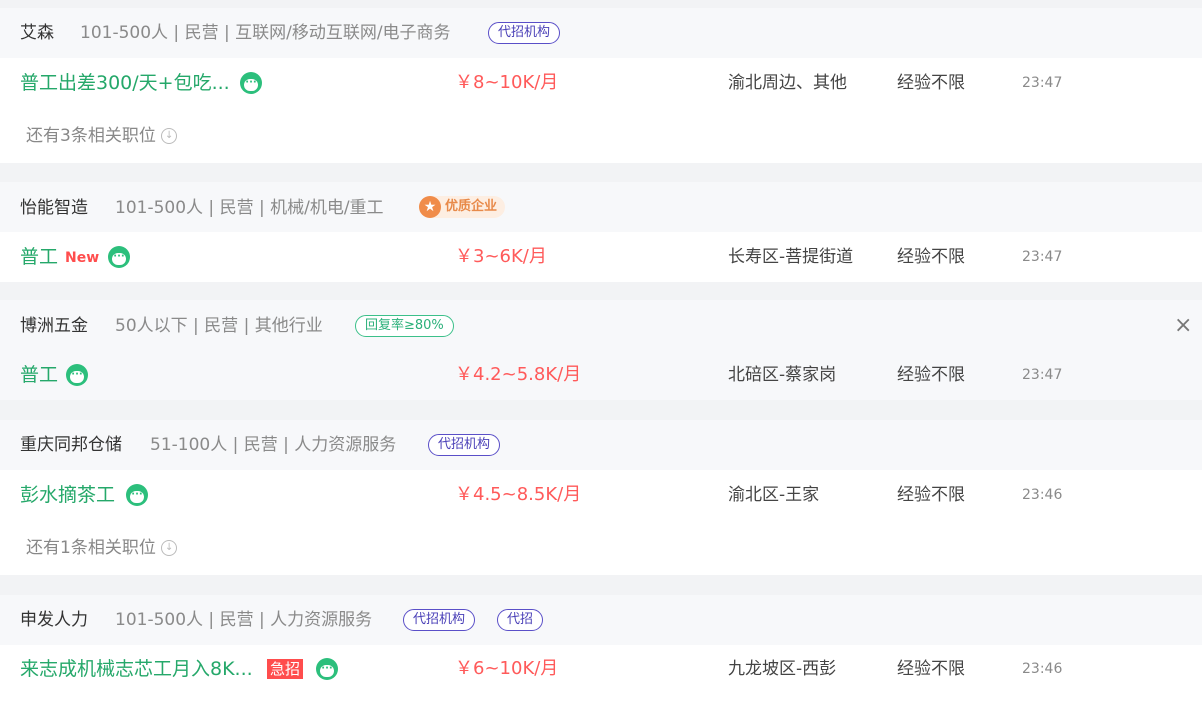 This screenshot has height=705, width=1202. Describe the element at coordinates (601, 33) in the screenshot. I see `company-header: 艾森 101-500人 | 民营 | 互联网/移动互联网/电子商务 代招机构` at that location.